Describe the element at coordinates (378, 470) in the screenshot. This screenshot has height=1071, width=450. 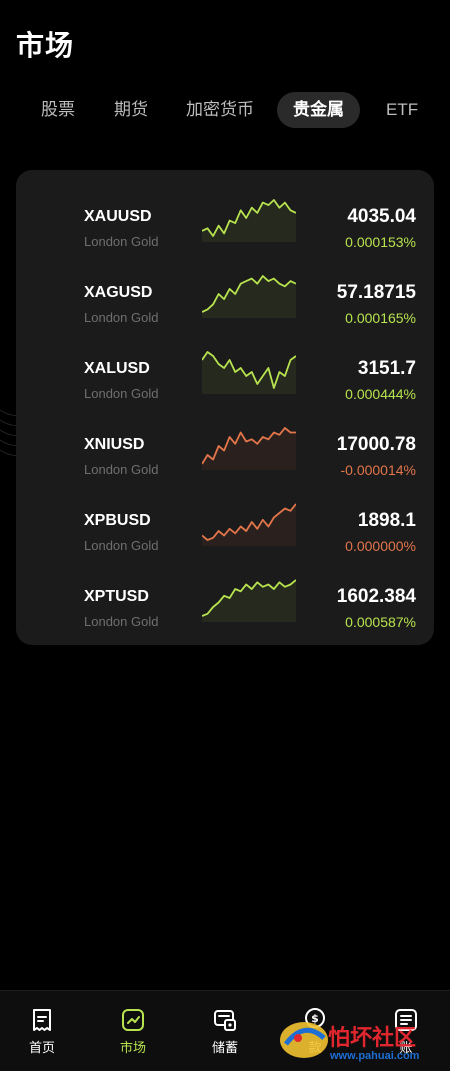
I see `change-percent: -0.000014%` at that location.